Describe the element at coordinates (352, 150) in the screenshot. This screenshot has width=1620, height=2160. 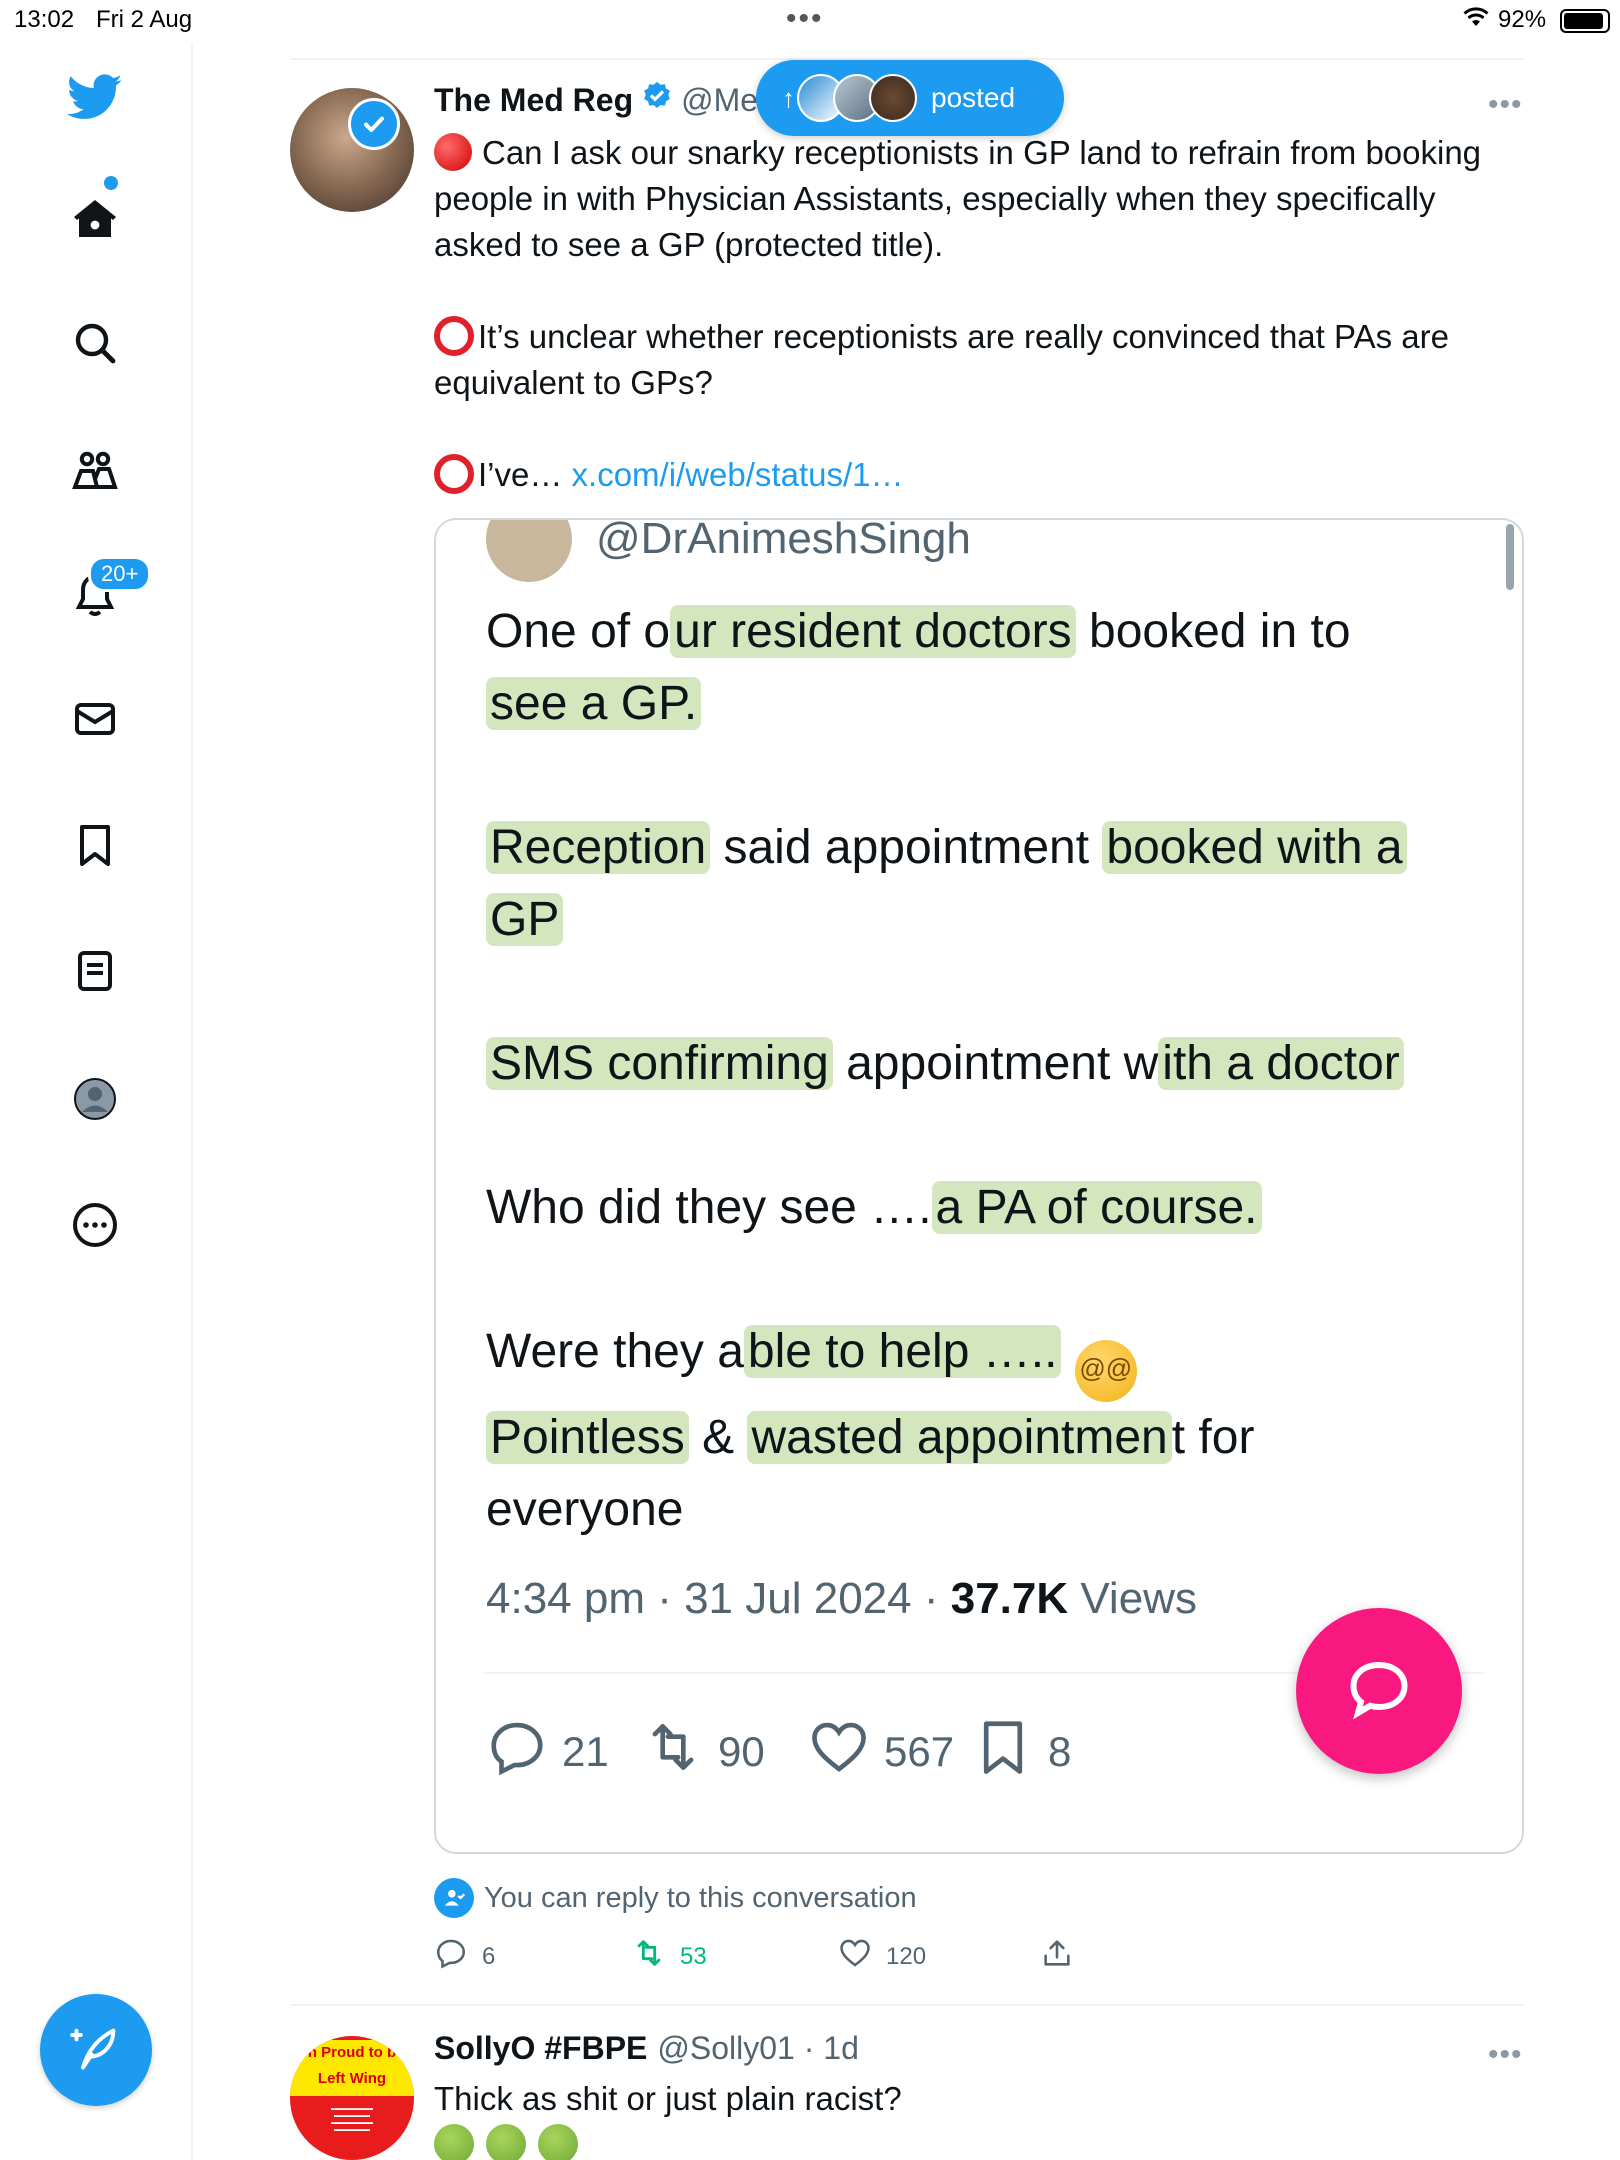
I see `avatar` at that location.